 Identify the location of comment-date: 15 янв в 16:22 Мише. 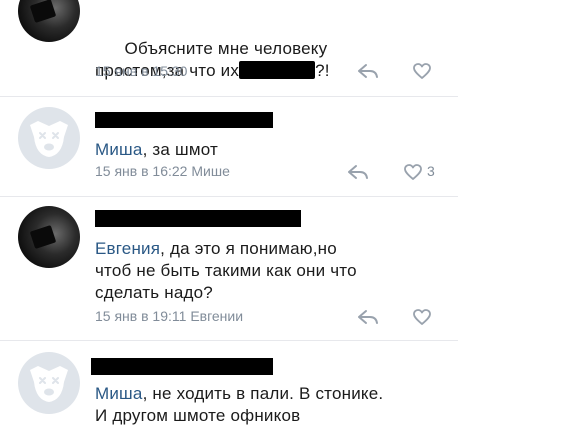
(162, 171).